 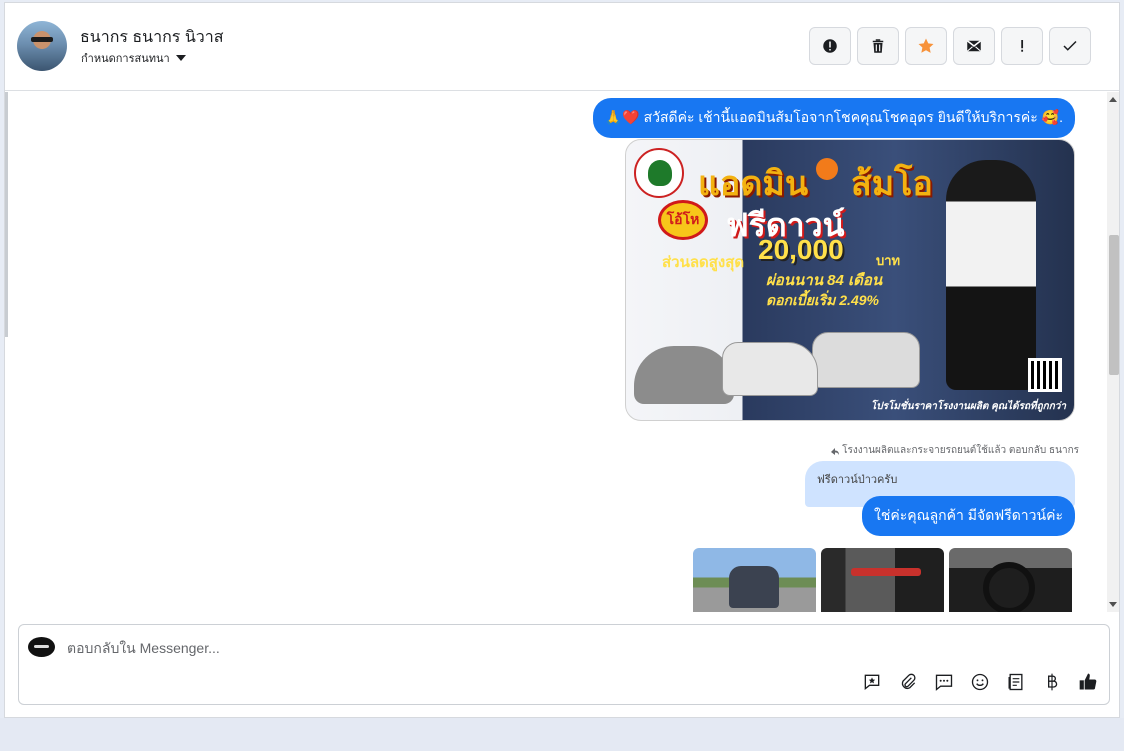 I want to click on composer-tools, so click(x=980, y=682).